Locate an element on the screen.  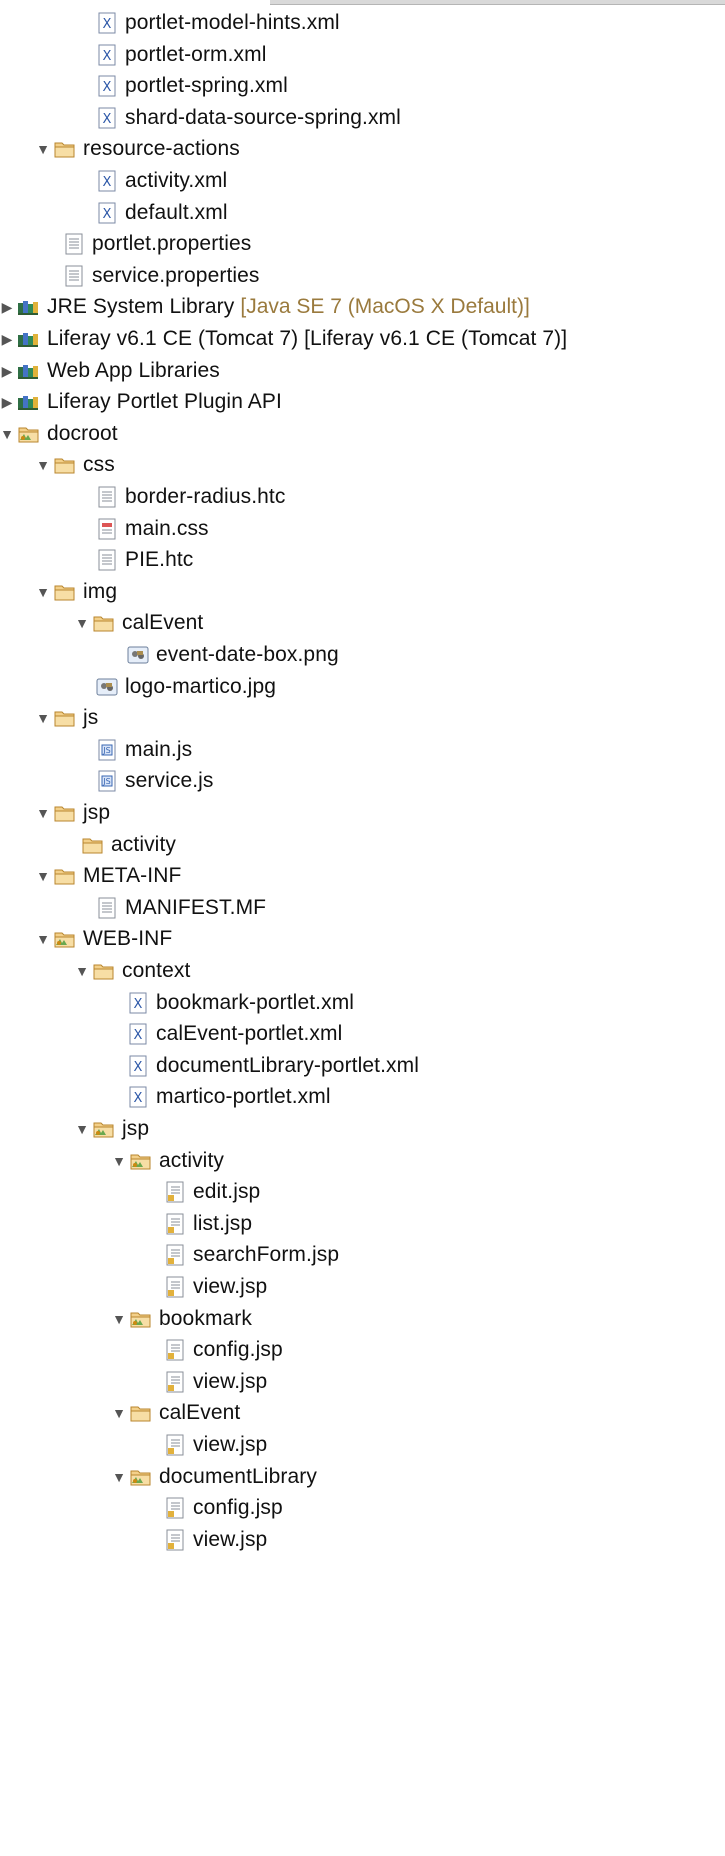
tree-item: Xportlet-model-hints.xml is located at coordinates (217, 23).